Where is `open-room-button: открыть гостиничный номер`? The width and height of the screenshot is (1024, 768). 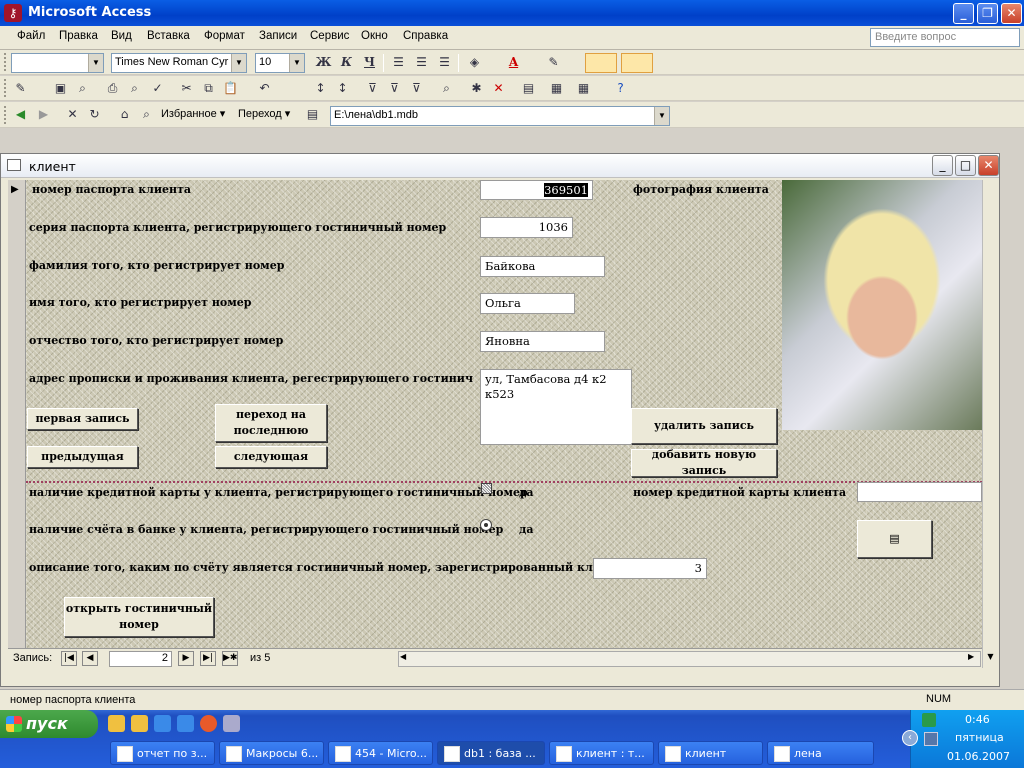
open-room-button: открыть гостиничный номер is located at coordinates (139, 617).